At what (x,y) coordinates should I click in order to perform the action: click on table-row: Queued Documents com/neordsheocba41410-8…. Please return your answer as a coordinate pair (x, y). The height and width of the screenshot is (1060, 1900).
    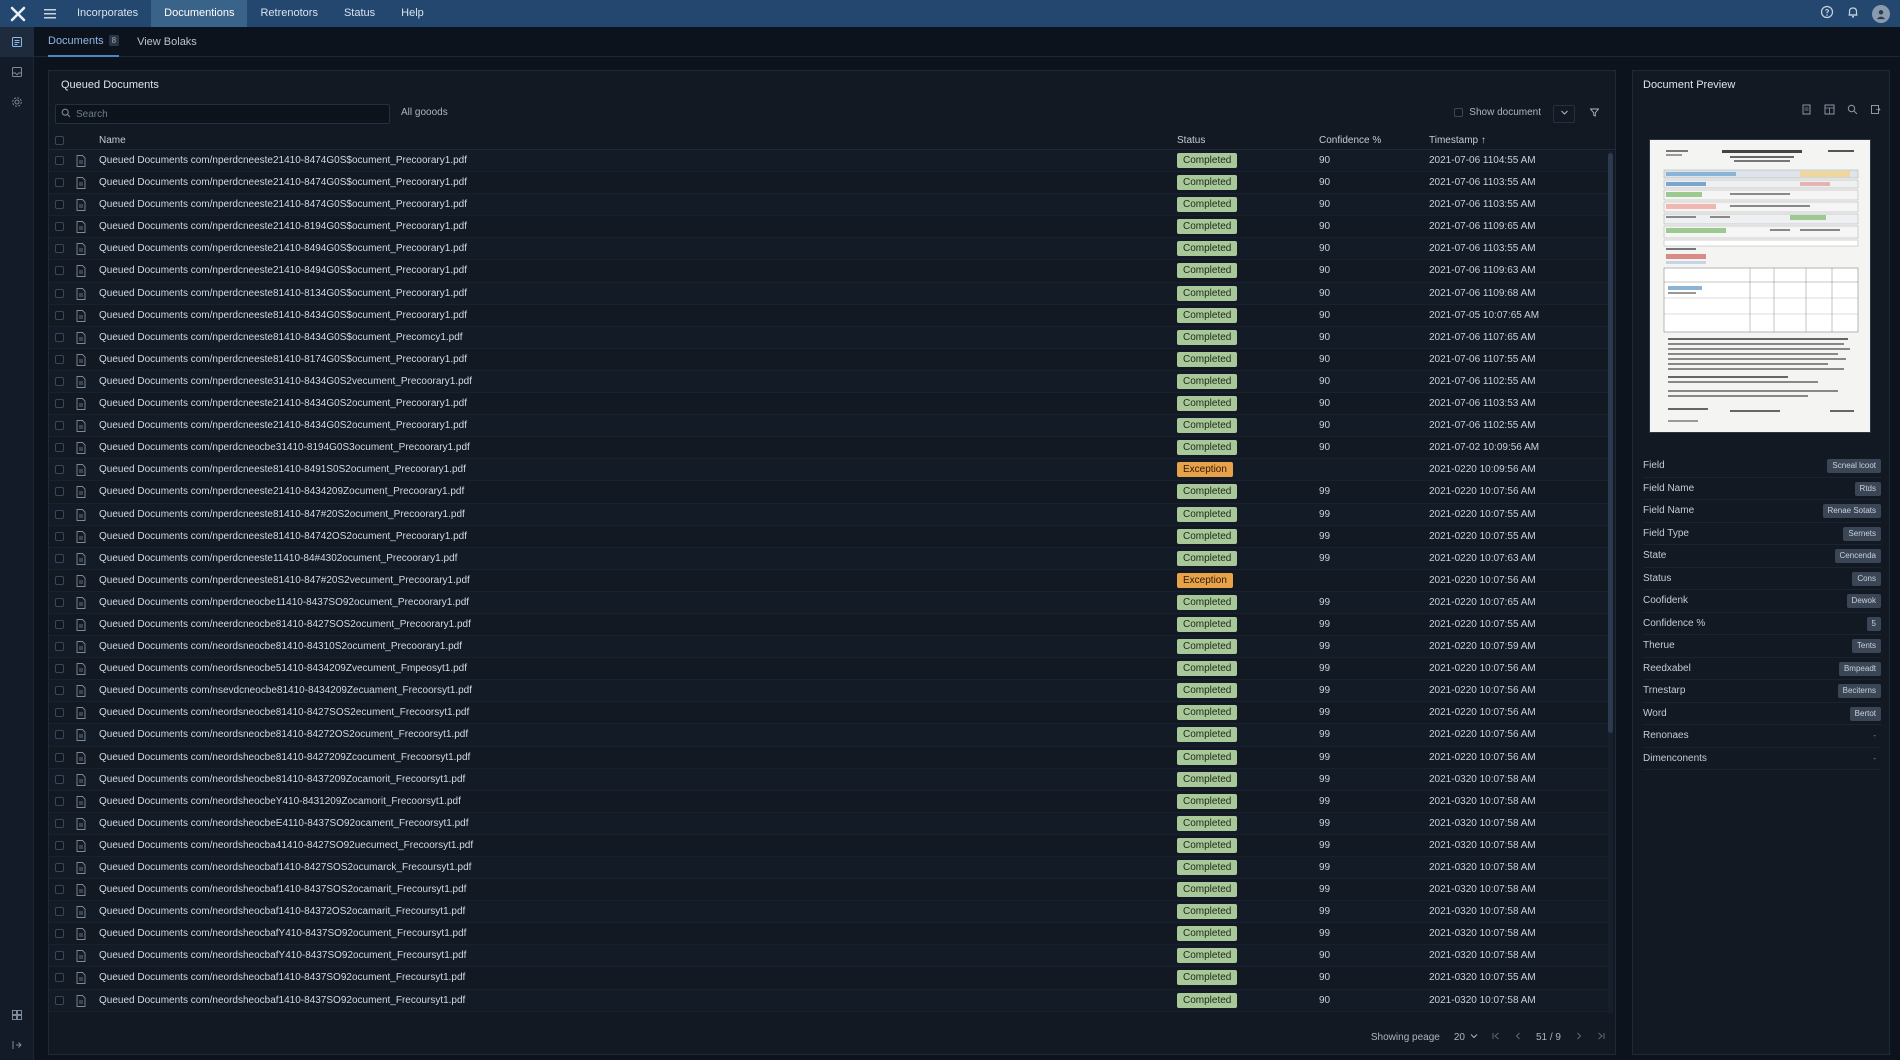
    Looking at the image, I should click on (829, 846).